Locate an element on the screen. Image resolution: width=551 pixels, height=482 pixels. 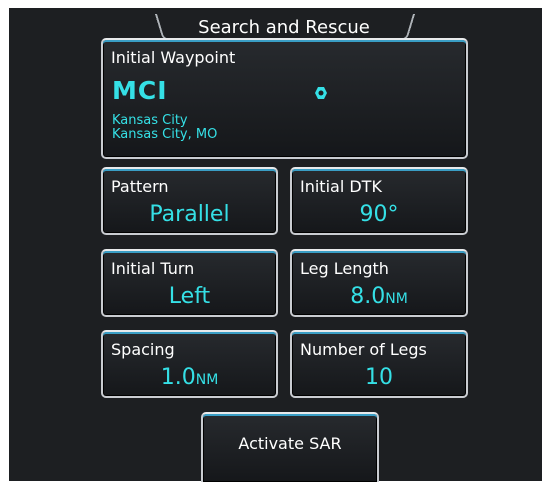
number-of-legs-value: 10 is located at coordinates (379, 377).